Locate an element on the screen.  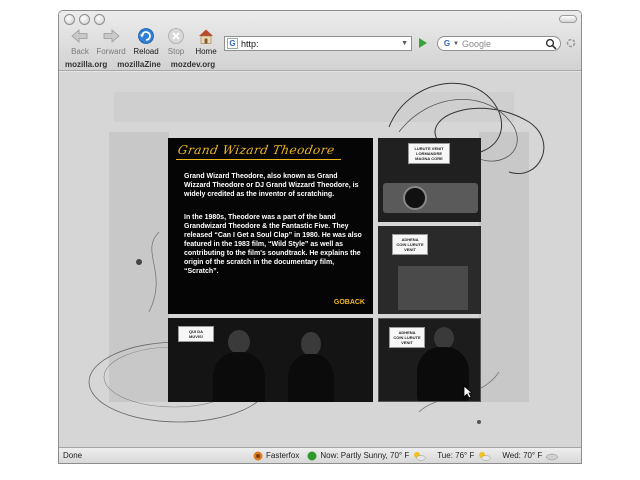
mouse-cursor-icon is located at coordinates (468, 392).